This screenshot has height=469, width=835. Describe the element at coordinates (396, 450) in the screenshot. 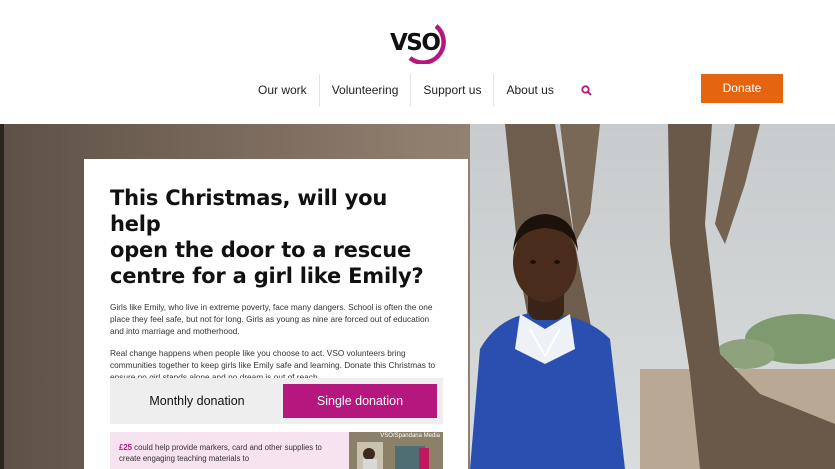

I see `impact-thumbnail: VSO/Spandana Media` at that location.